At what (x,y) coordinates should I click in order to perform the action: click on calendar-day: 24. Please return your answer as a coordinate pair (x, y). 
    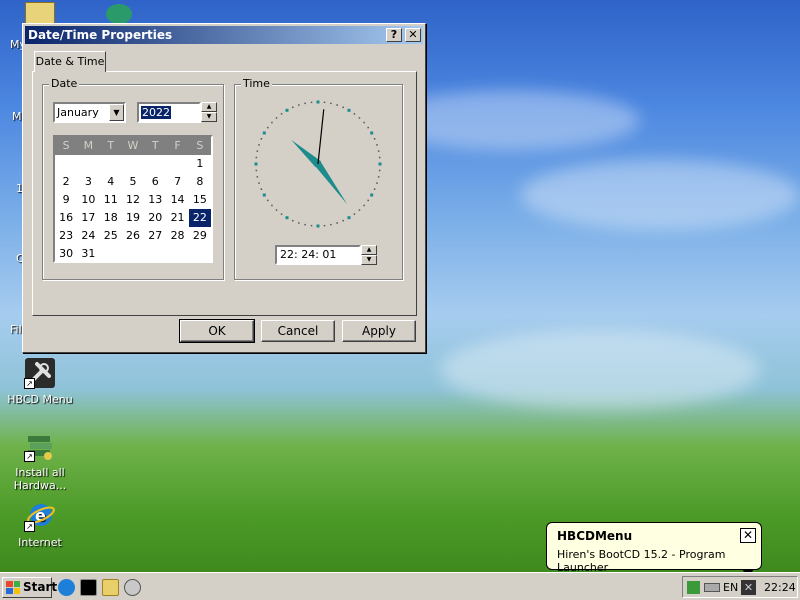
    Looking at the image, I should click on (88, 236).